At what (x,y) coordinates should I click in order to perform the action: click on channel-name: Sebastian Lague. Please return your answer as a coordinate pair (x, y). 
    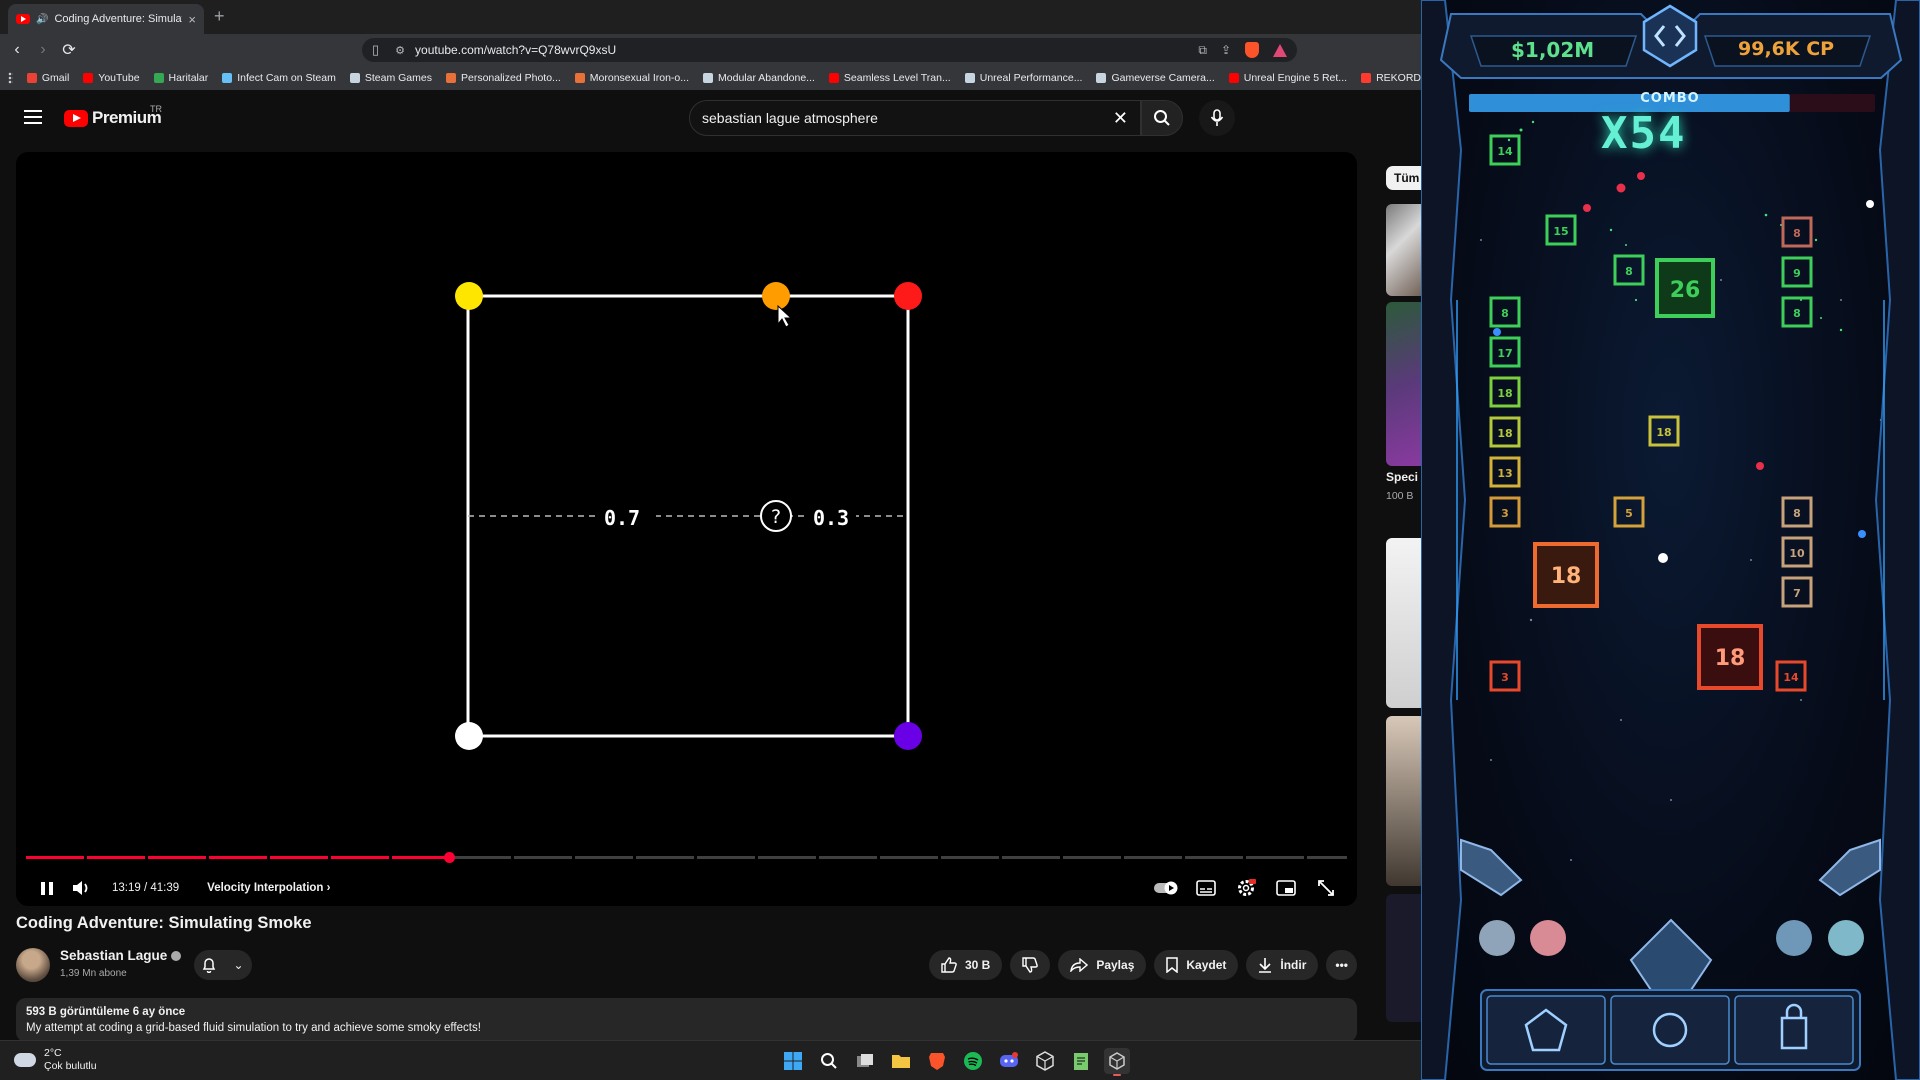
    Looking at the image, I should click on (121, 955).